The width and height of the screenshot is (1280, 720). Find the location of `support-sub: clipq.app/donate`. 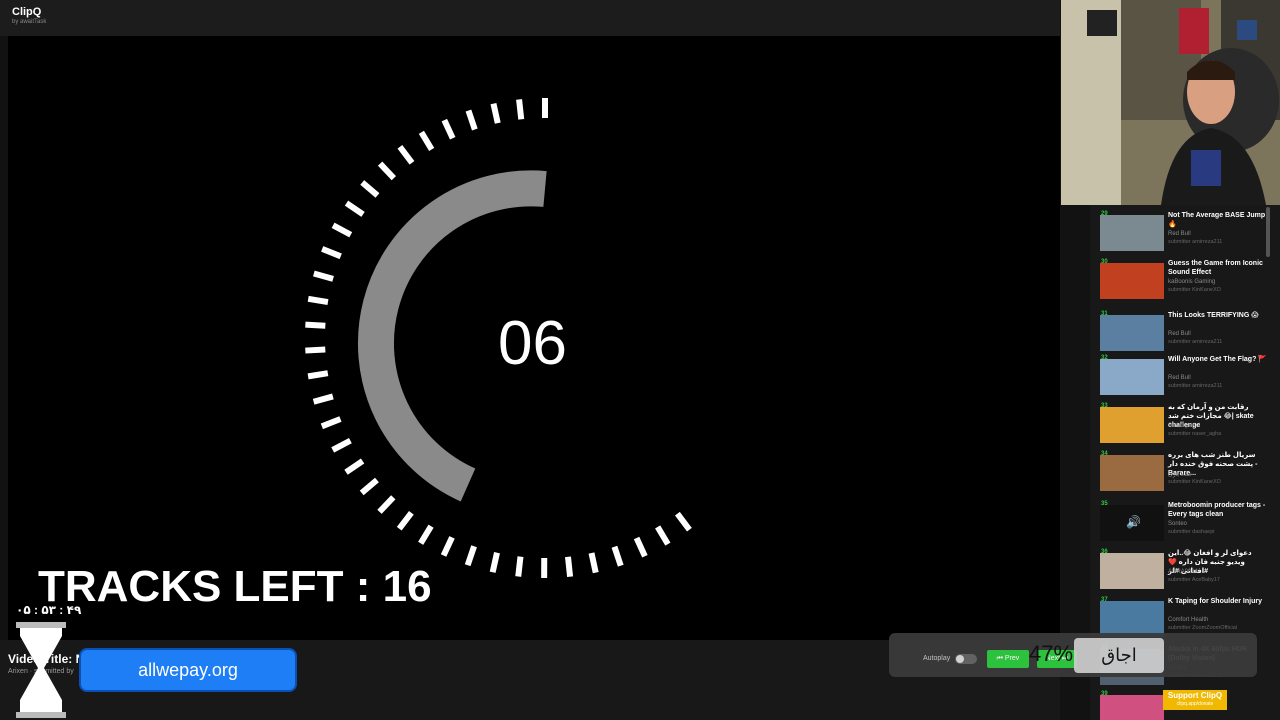

support-sub: clipq.app/donate is located at coordinates (1195, 704).